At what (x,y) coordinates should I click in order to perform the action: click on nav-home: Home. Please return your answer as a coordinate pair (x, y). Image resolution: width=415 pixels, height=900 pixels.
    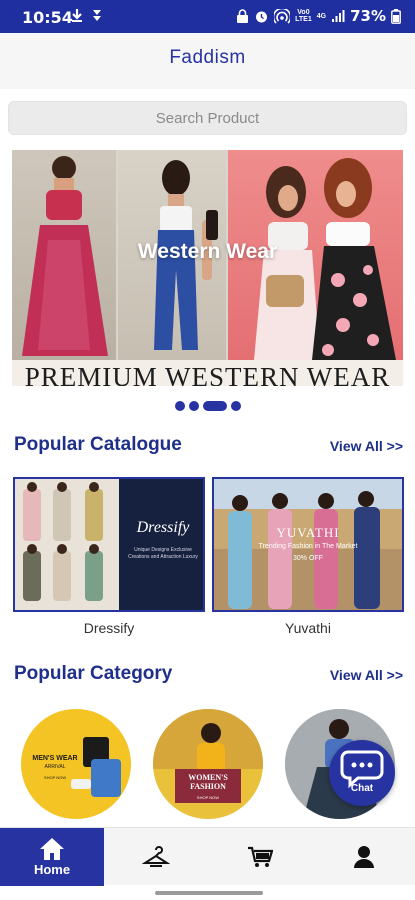
    Looking at the image, I should click on (52, 857).